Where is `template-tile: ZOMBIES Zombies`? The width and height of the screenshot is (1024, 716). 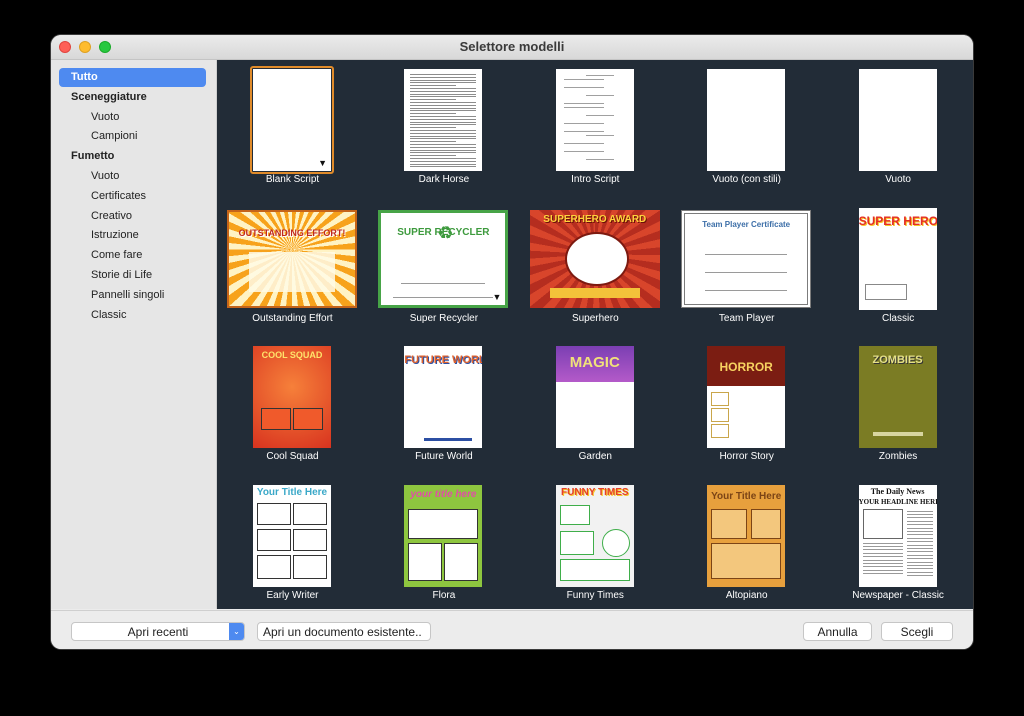
template-tile: ZOMBIES Zombies is located at coordinates (898, 410).